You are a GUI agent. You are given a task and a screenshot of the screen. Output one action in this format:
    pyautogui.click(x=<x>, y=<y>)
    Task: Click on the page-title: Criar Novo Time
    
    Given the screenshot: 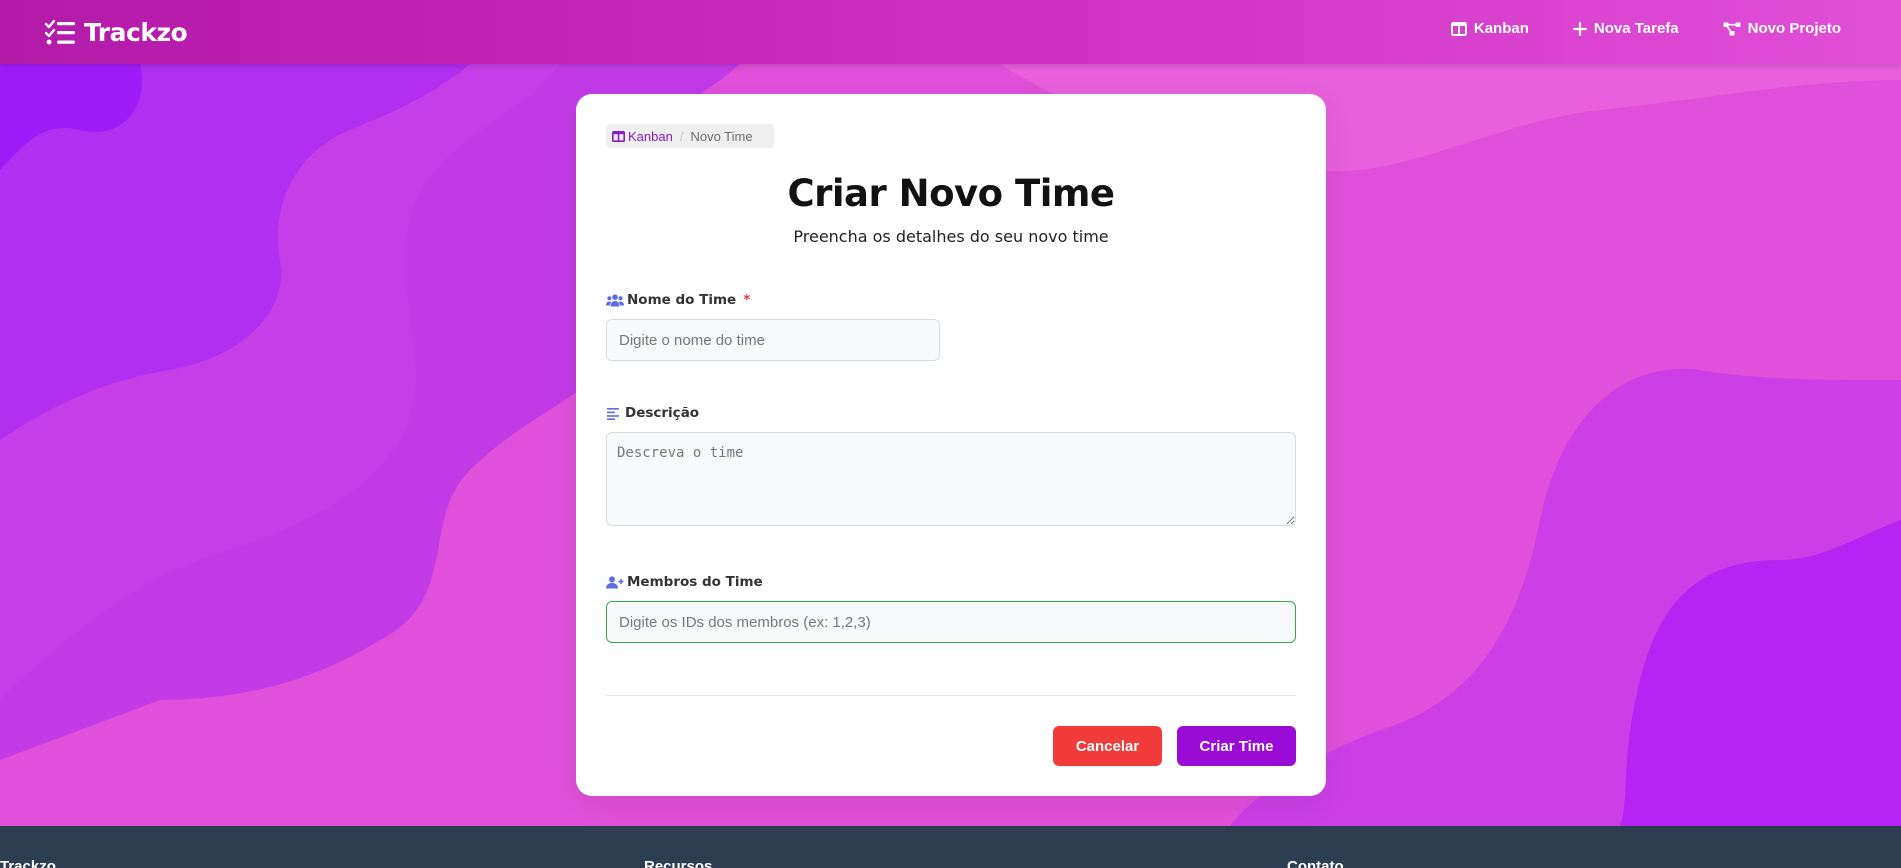 What is the action you would take?
    pyautogui.click(x=951, y=193)
    